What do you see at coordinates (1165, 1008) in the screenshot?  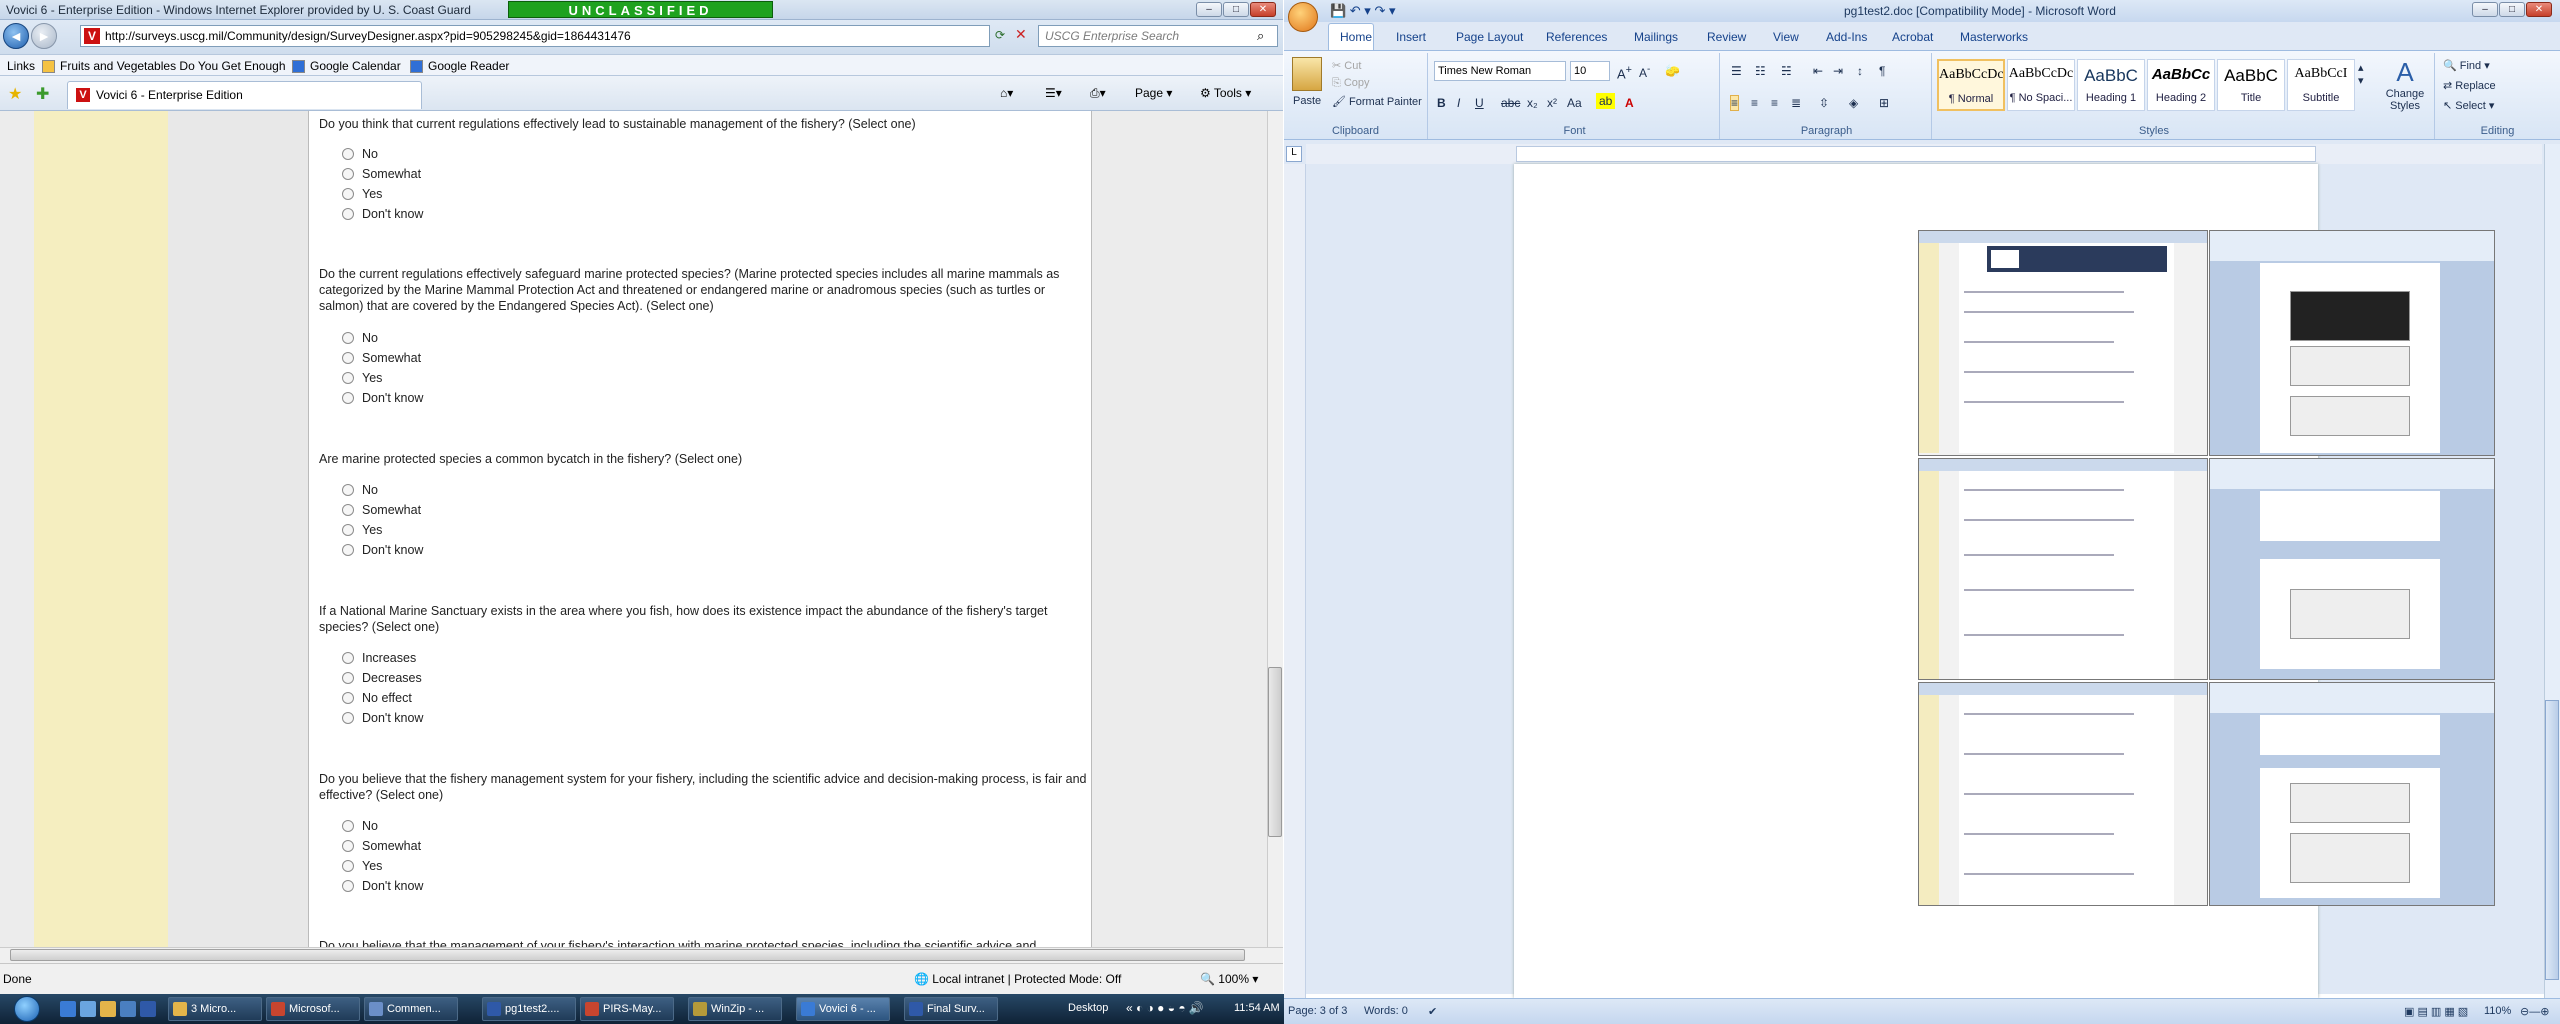 I see `tray-icons: « ◐ ◑ ● ◒ ◓ 🔊` at bounding box center [1165, 1008].